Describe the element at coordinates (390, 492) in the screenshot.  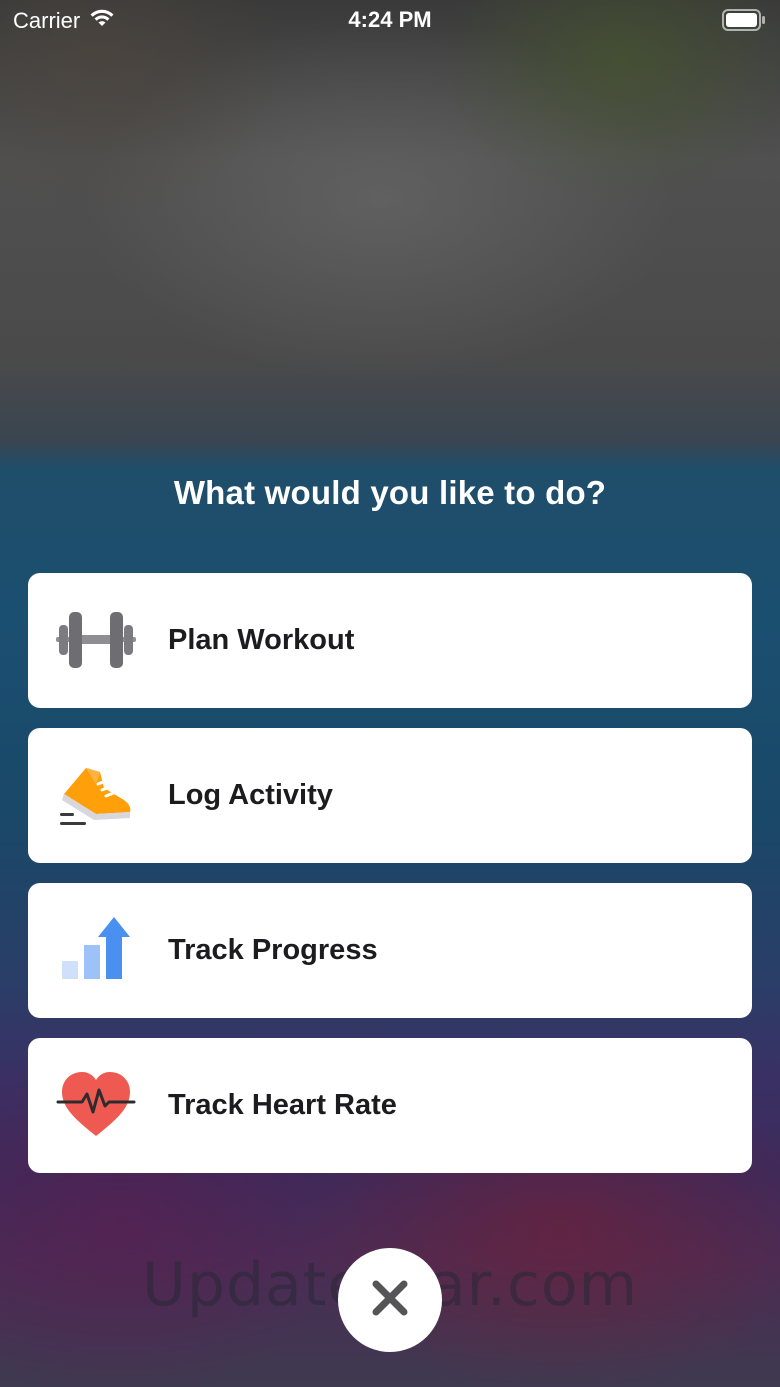
I see `prompt-title: What would you like to do?` at that location.